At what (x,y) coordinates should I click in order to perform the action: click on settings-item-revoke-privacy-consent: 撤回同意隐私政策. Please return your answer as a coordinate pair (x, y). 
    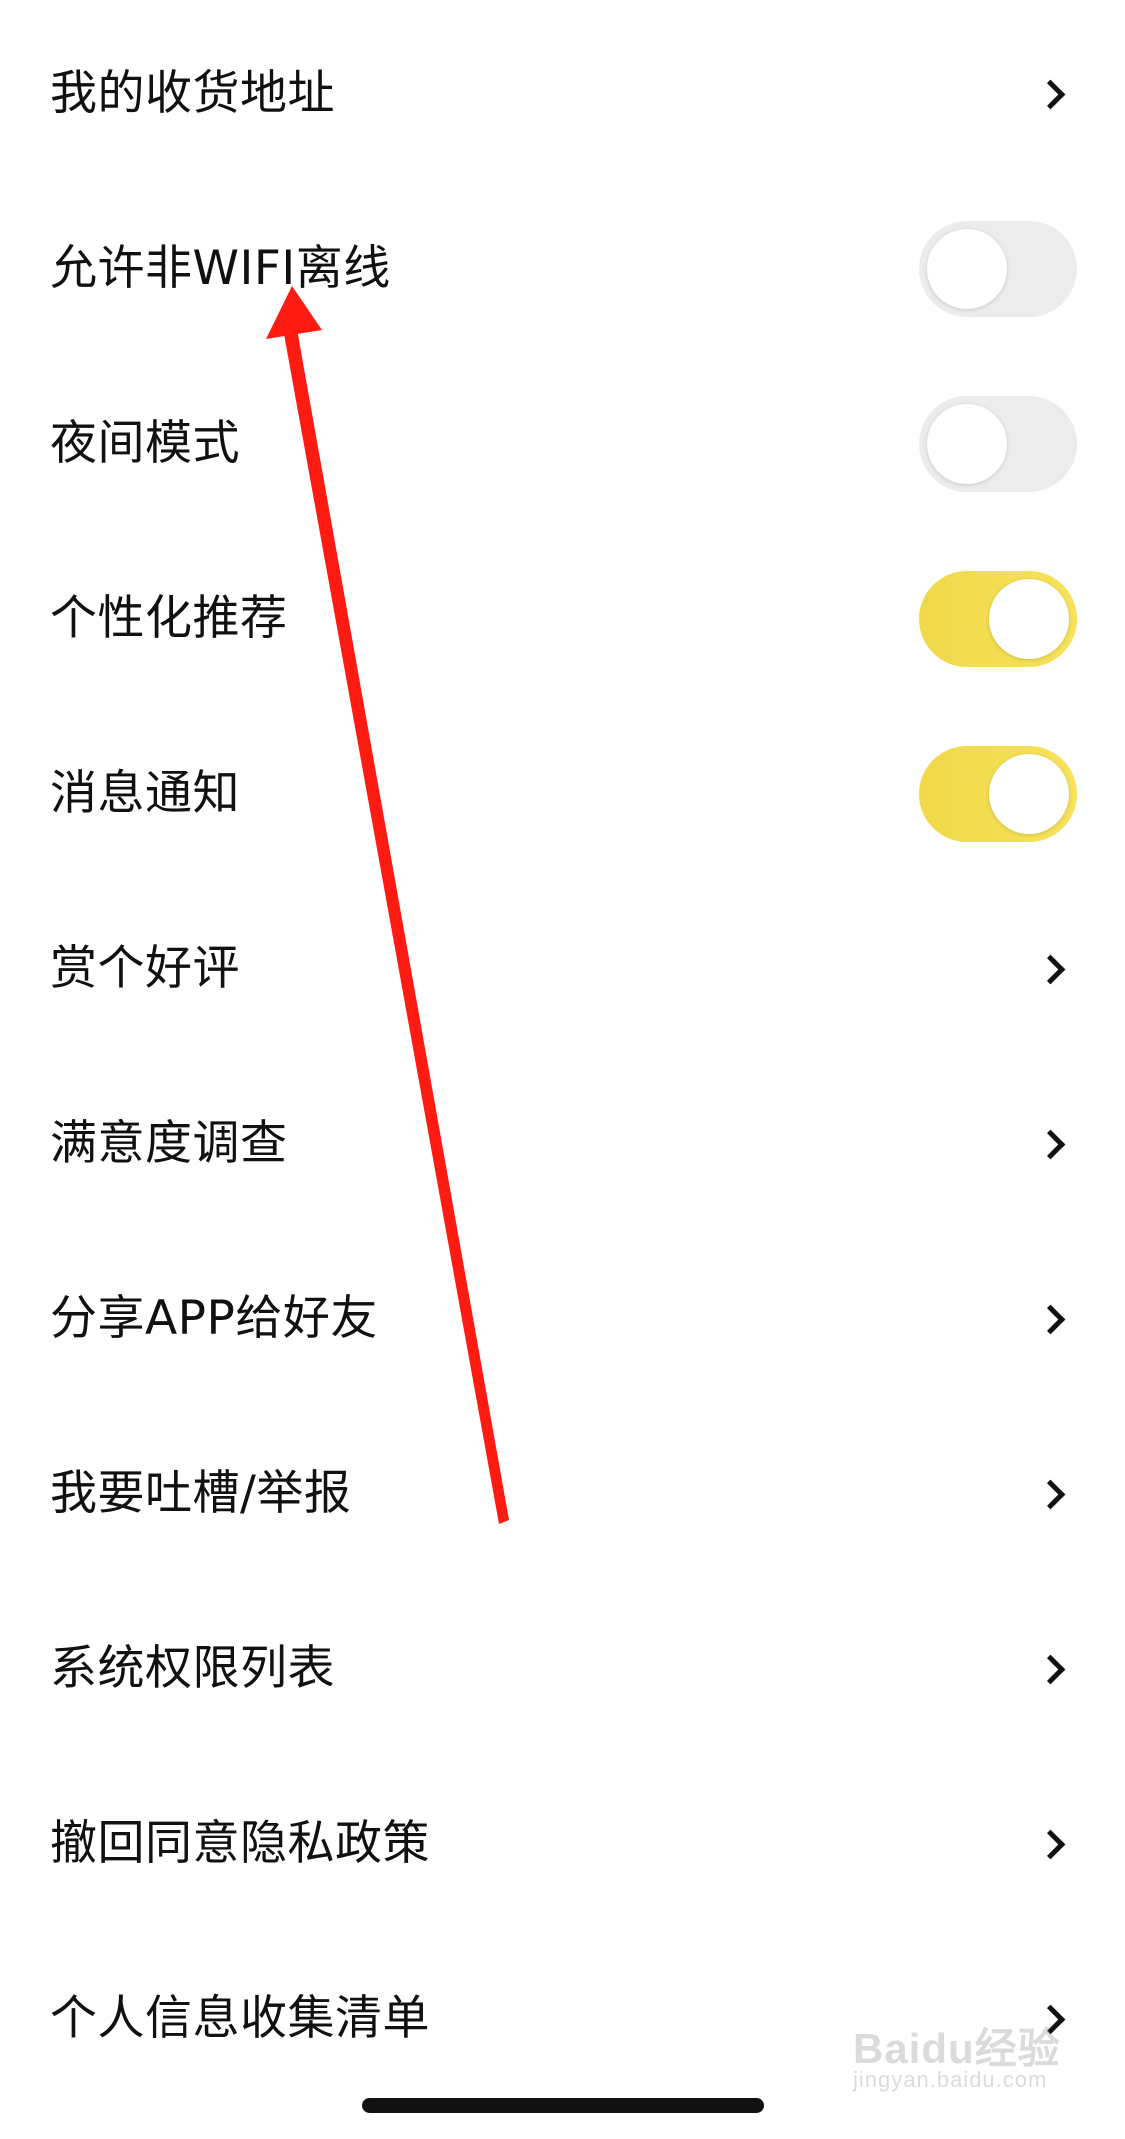
    Looking at the image, I should click on (562, 1843).